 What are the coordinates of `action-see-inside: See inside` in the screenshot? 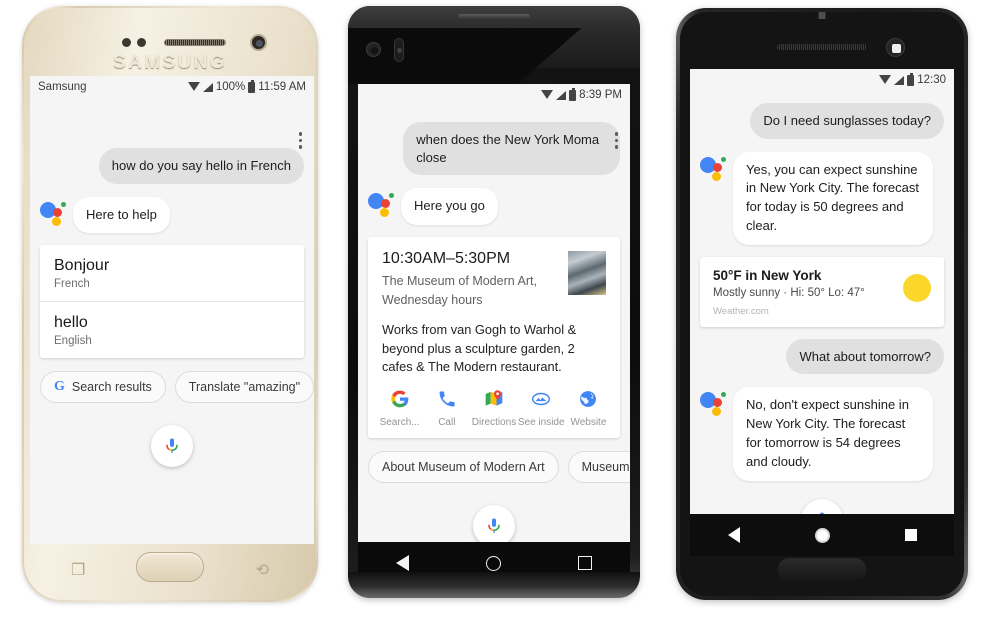 It's located at (541, 408).